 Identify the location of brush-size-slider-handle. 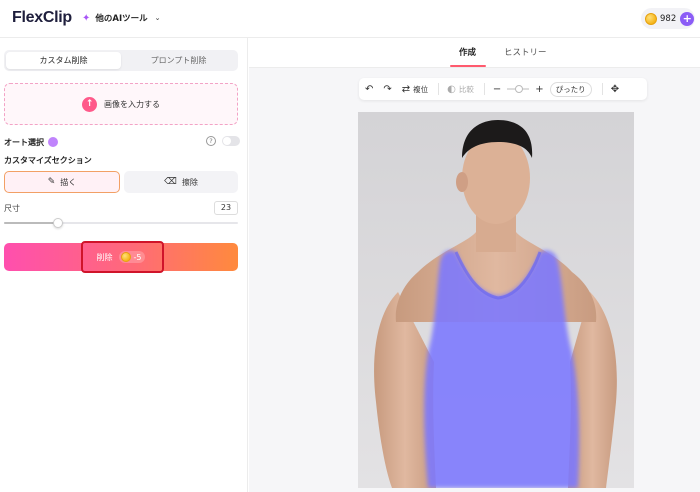
(57, 223).